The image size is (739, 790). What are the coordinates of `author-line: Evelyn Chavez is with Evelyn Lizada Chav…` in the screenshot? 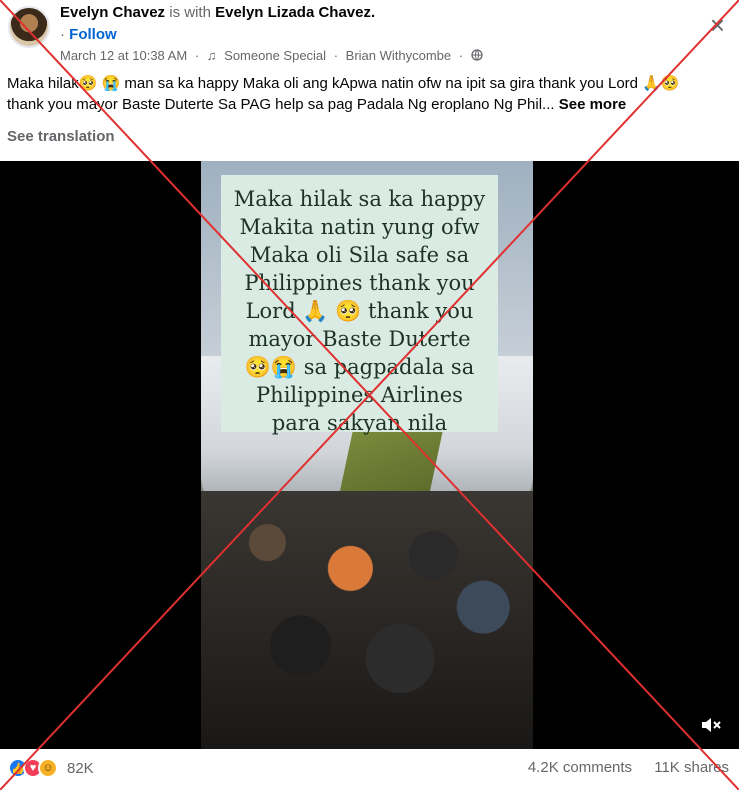 It's located at (217, 12).